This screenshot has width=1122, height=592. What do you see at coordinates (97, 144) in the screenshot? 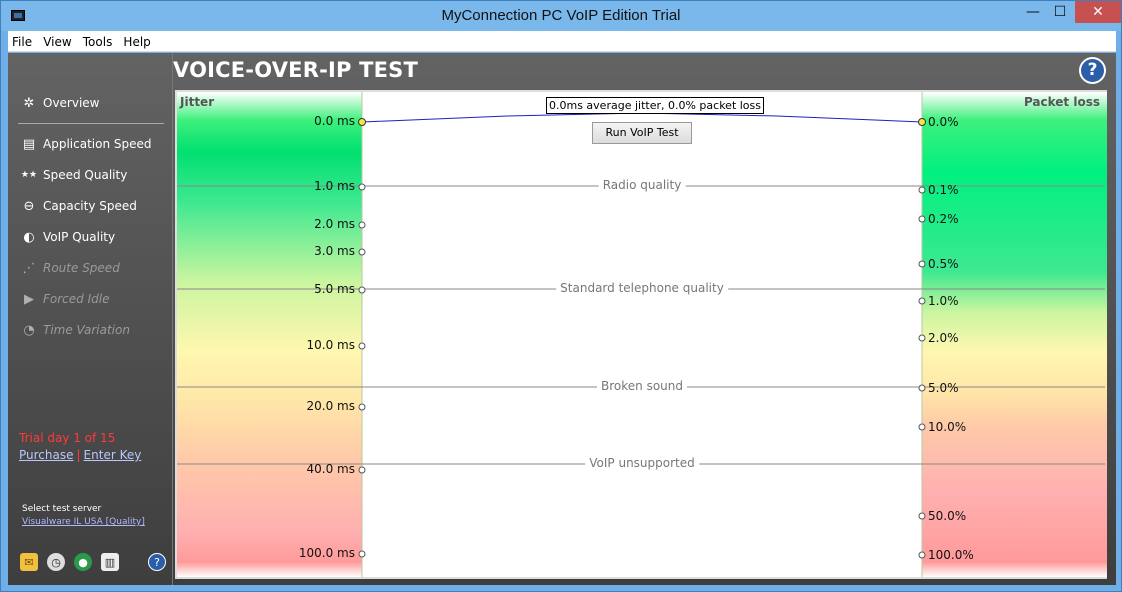
I see `sidebar-item-label: Application Speed` at bounding box center [97, 144].